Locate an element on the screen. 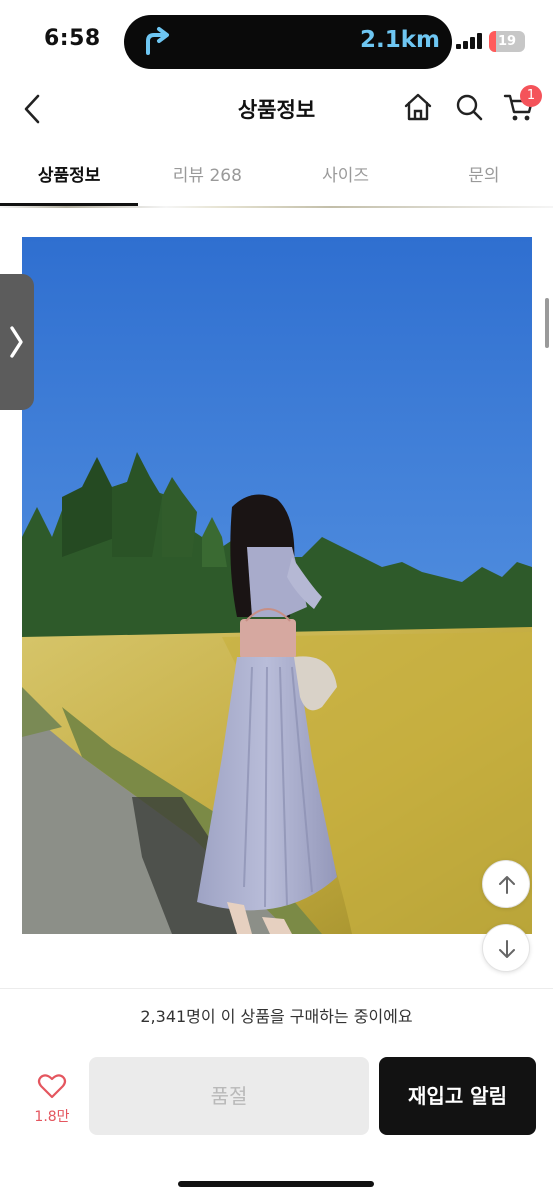  navigation-distance: 2.1km is located at coordinates (399, 40).